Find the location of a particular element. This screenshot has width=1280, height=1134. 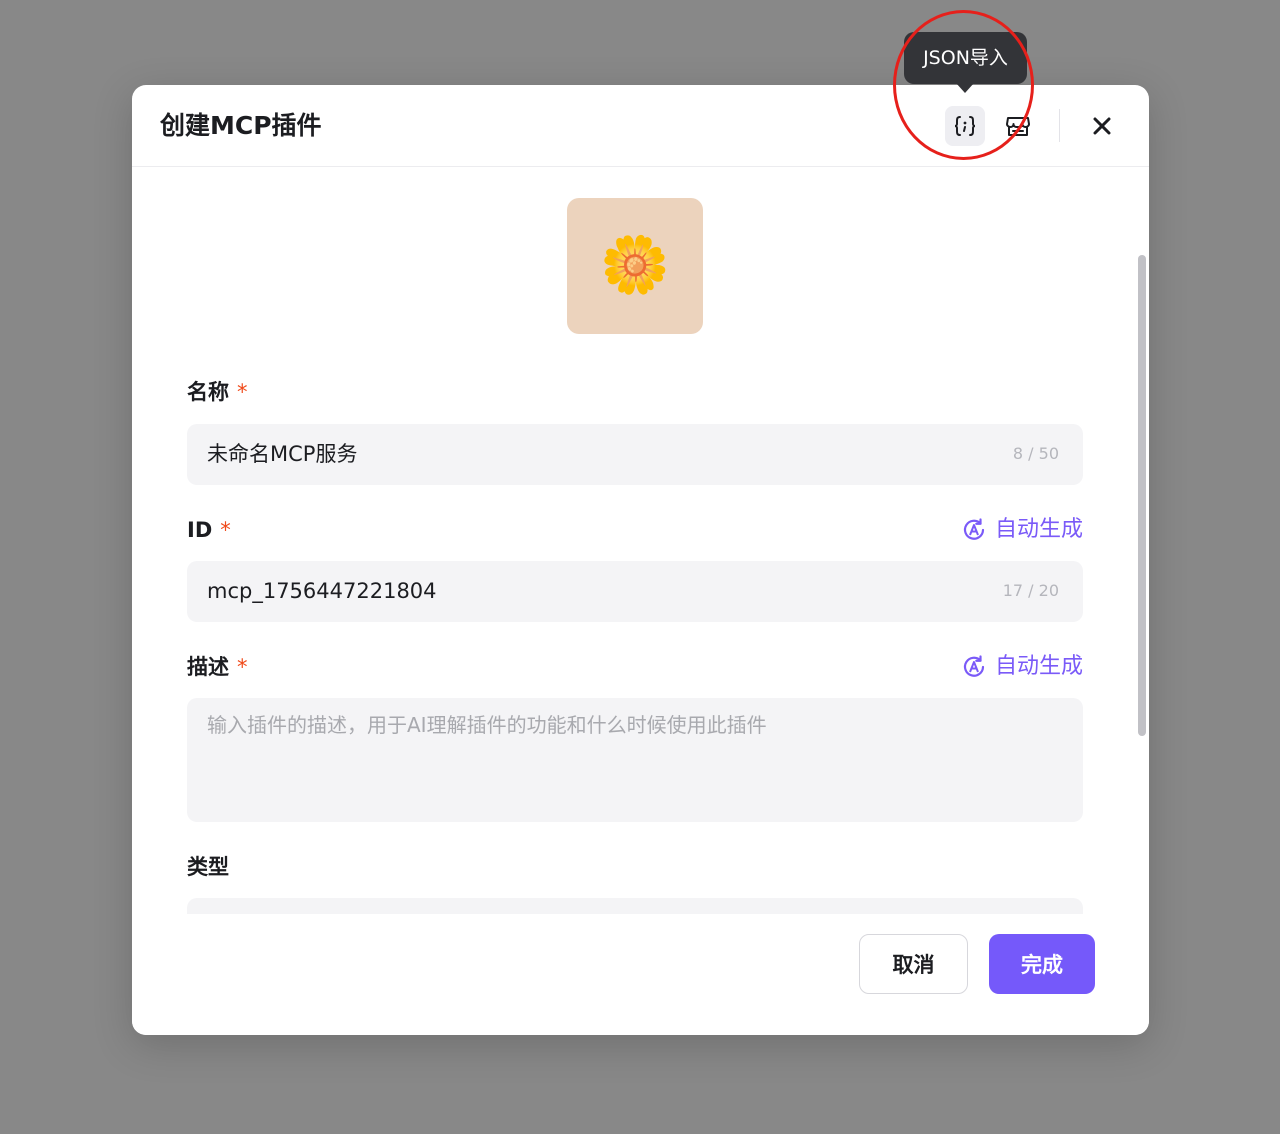

plugin-store-button is located at coordinates (1018, 126).